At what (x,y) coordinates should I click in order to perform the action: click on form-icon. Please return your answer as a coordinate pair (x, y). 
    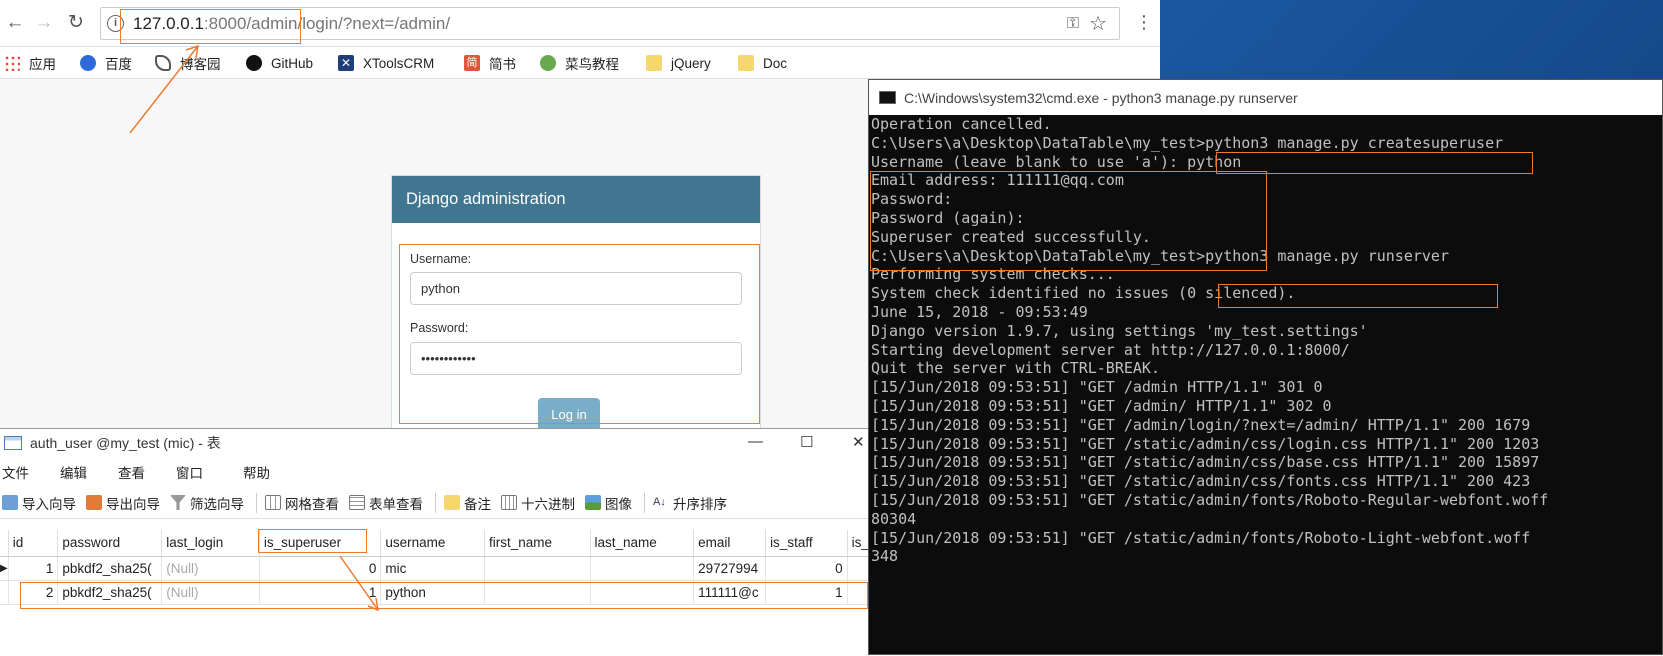
    Looking at the image, I should click on (357, 502).